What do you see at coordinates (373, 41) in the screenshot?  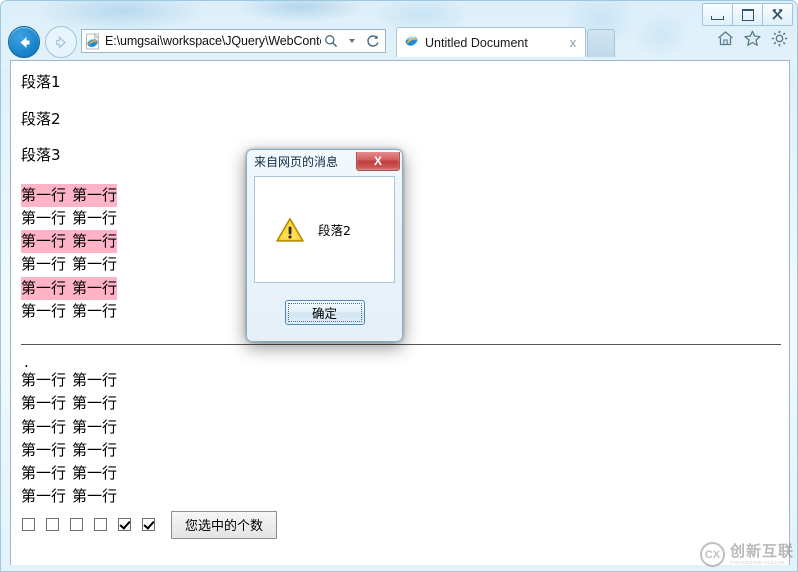 I see `refresh-icon` at bounding box center [373, 41].